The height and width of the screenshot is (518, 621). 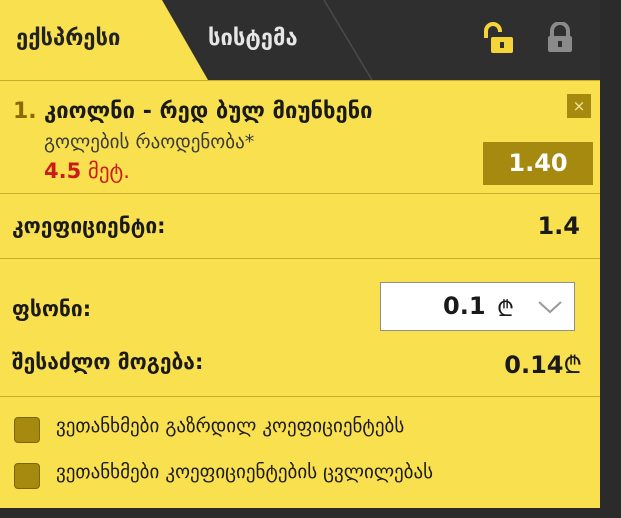 I want to click on option-accept-increased-odds: ვეთანხმები გაზრდილ კოეფიციენტებს, so click(x=294, y=429).